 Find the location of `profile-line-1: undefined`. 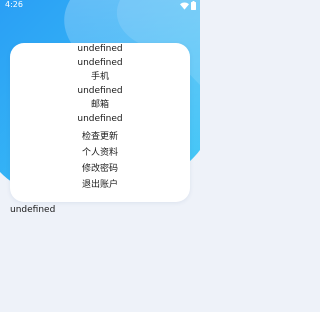

profile-line-1: undefined is located at coordinates (100, 49).